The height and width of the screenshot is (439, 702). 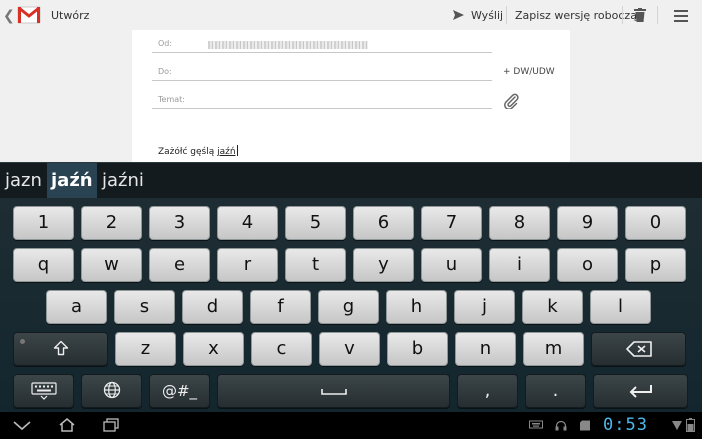 I want to click on attachment-icon, so click(x=511, y=101).